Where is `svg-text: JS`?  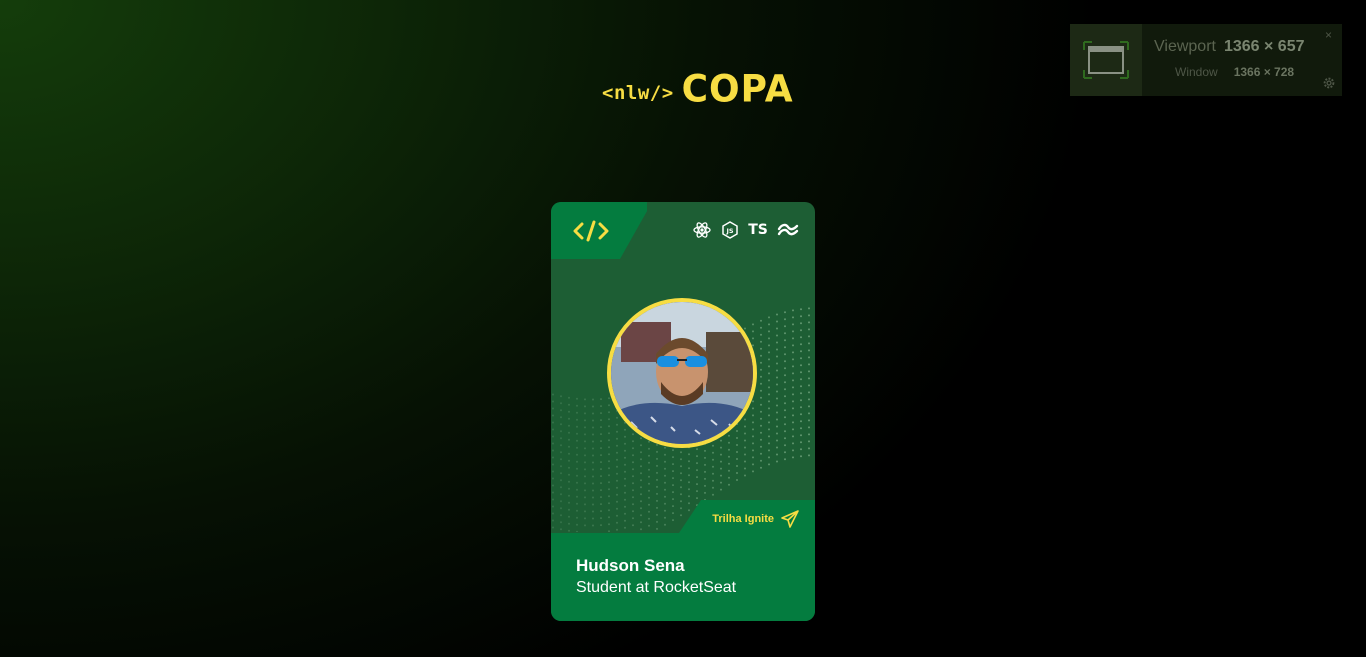
svg-text: JS is located at coordinates (729, 231).